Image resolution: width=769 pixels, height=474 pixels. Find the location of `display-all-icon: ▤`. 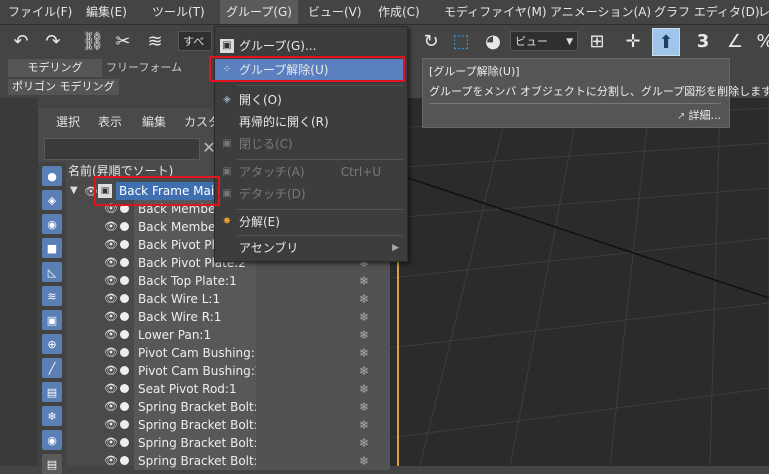

display-all-icon: ▤ is located at coordinates (52, 464).